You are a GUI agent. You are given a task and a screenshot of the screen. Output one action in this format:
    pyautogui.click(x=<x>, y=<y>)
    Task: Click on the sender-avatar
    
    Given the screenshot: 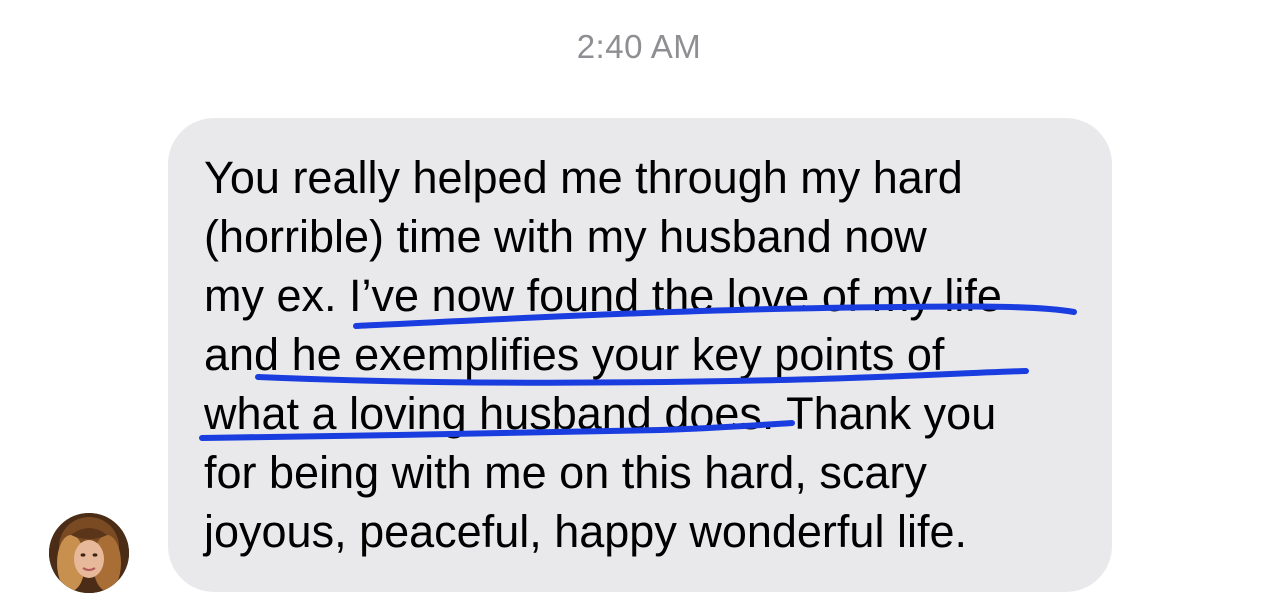 What is the action you would take?
    pyautogui.click(x=89, y=553)
    